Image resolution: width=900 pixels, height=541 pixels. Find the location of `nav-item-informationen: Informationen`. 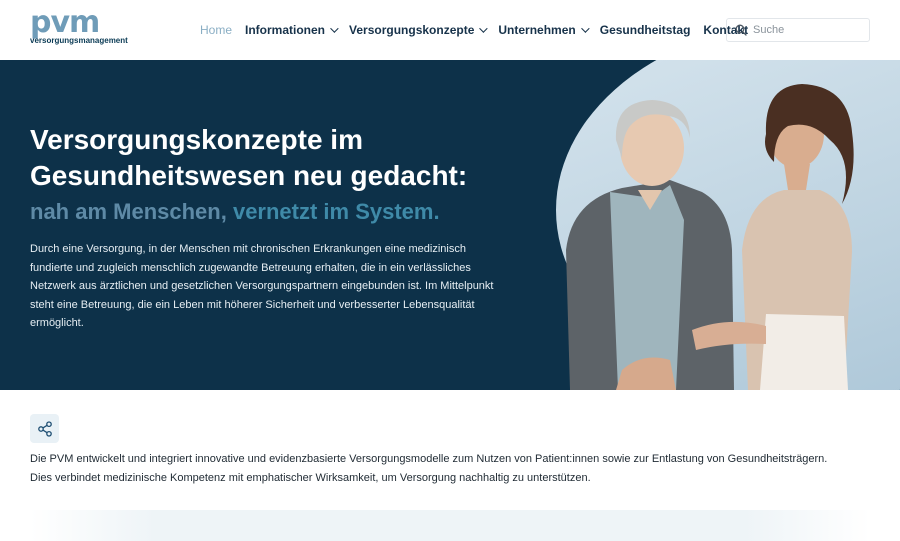

nav-item-informationen: Informationen is located at coordinates (292, 30).